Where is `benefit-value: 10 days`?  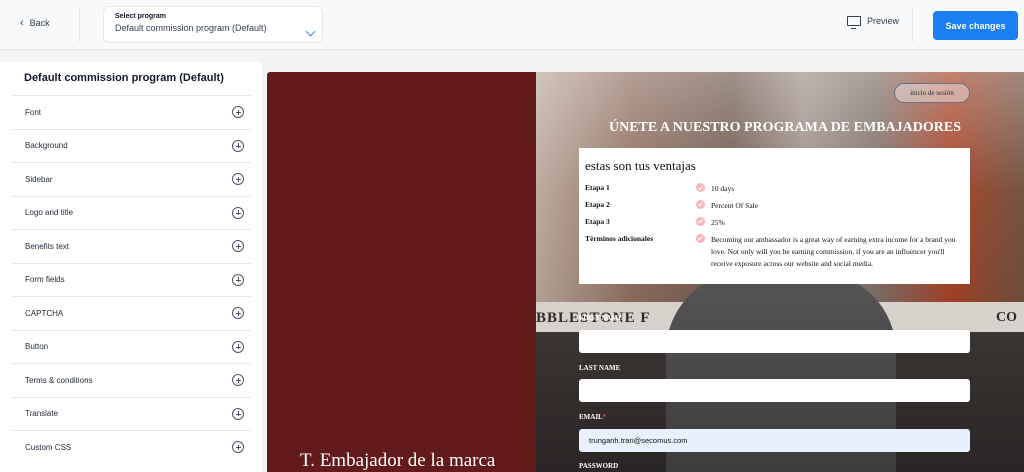 benefit-value: 10 days is located at coordinates (723, 188).